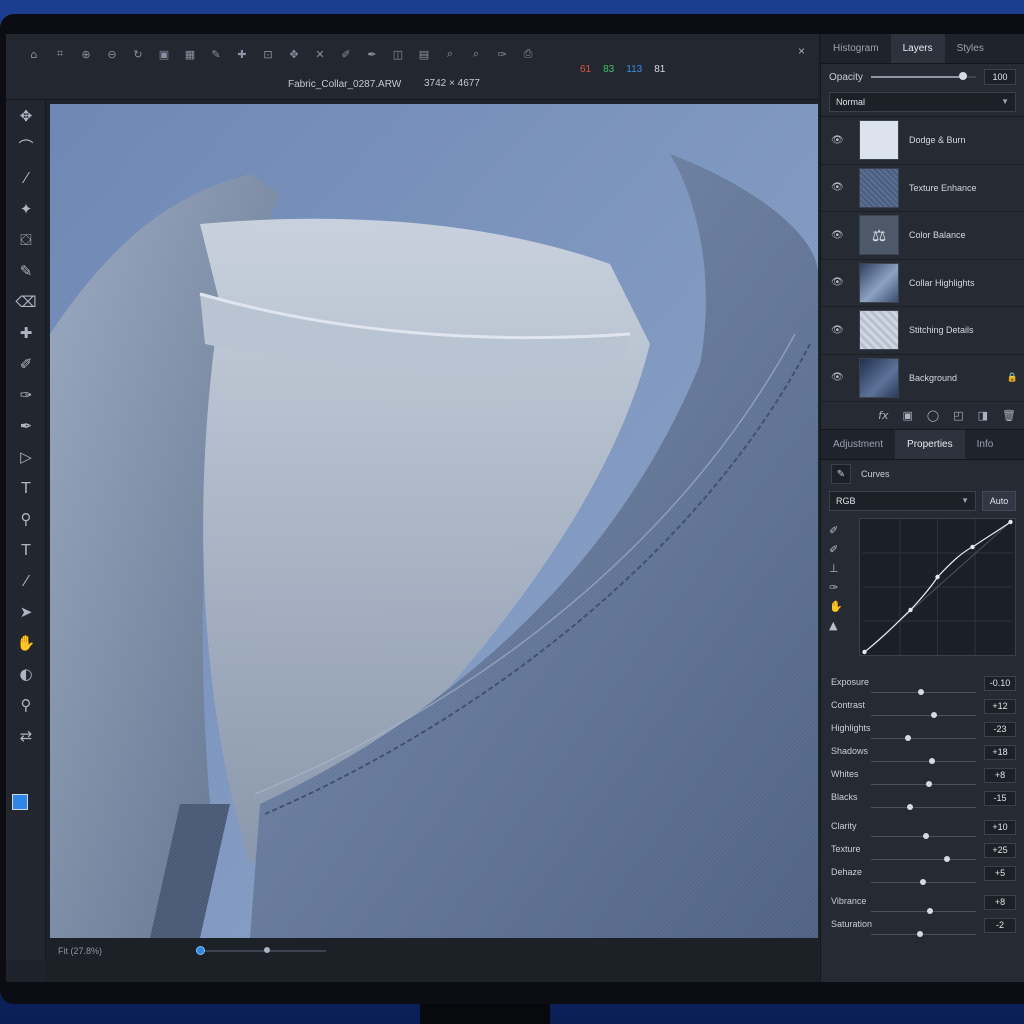 This screenshot has height=1024, width=1024. Describe the element at coordinates (26, 146) in the screenshot. I see `lasso-tool-icon: ⌒` at that location.